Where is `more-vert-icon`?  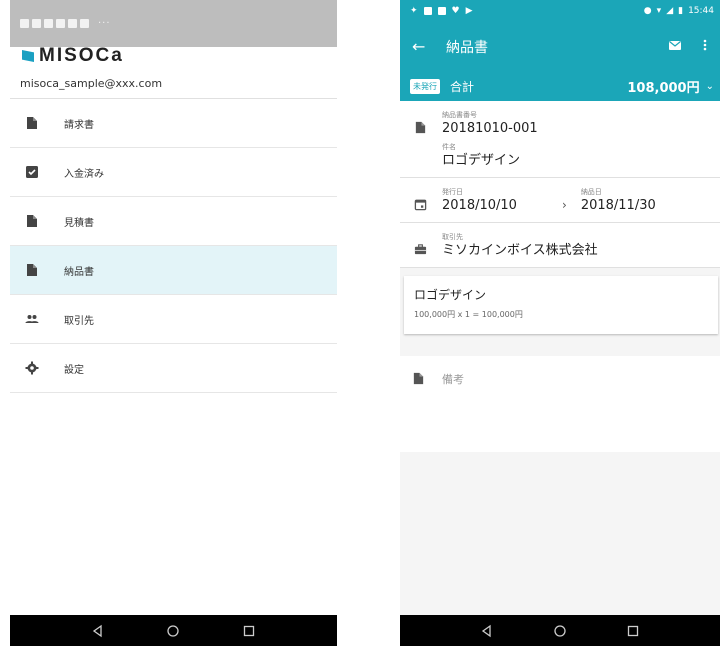 more-vert-icon is located at coordinates (705, 45).